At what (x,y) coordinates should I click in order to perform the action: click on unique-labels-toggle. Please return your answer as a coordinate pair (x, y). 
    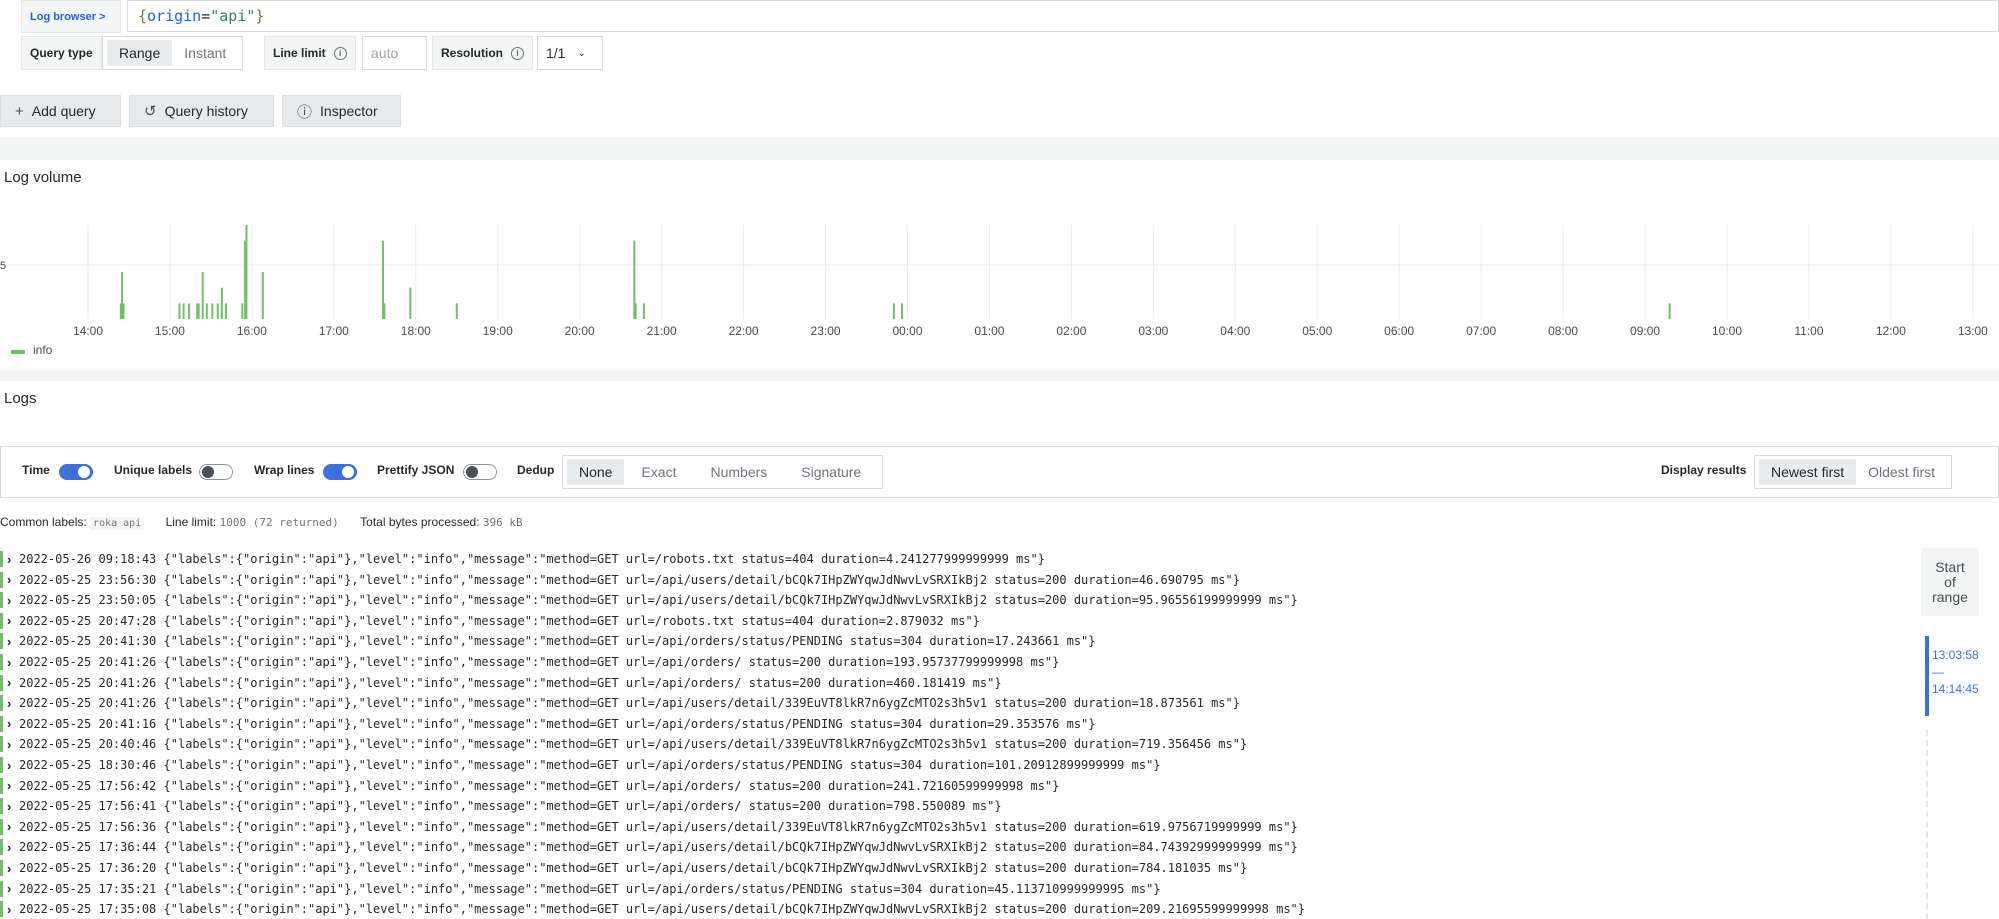
    Looking at the image, I should click on (216, 472).